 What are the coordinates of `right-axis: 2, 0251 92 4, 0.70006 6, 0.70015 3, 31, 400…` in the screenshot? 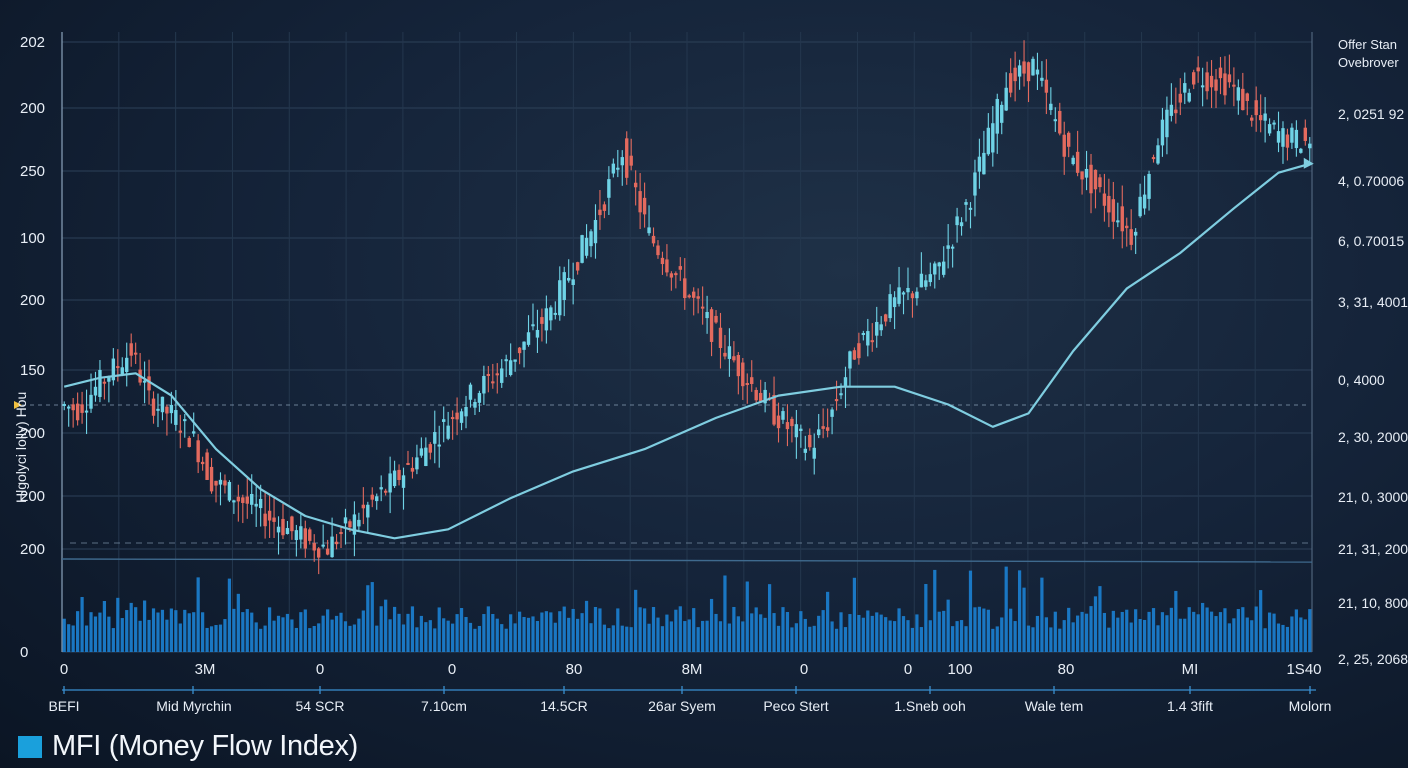 It's located at (1373, 386).